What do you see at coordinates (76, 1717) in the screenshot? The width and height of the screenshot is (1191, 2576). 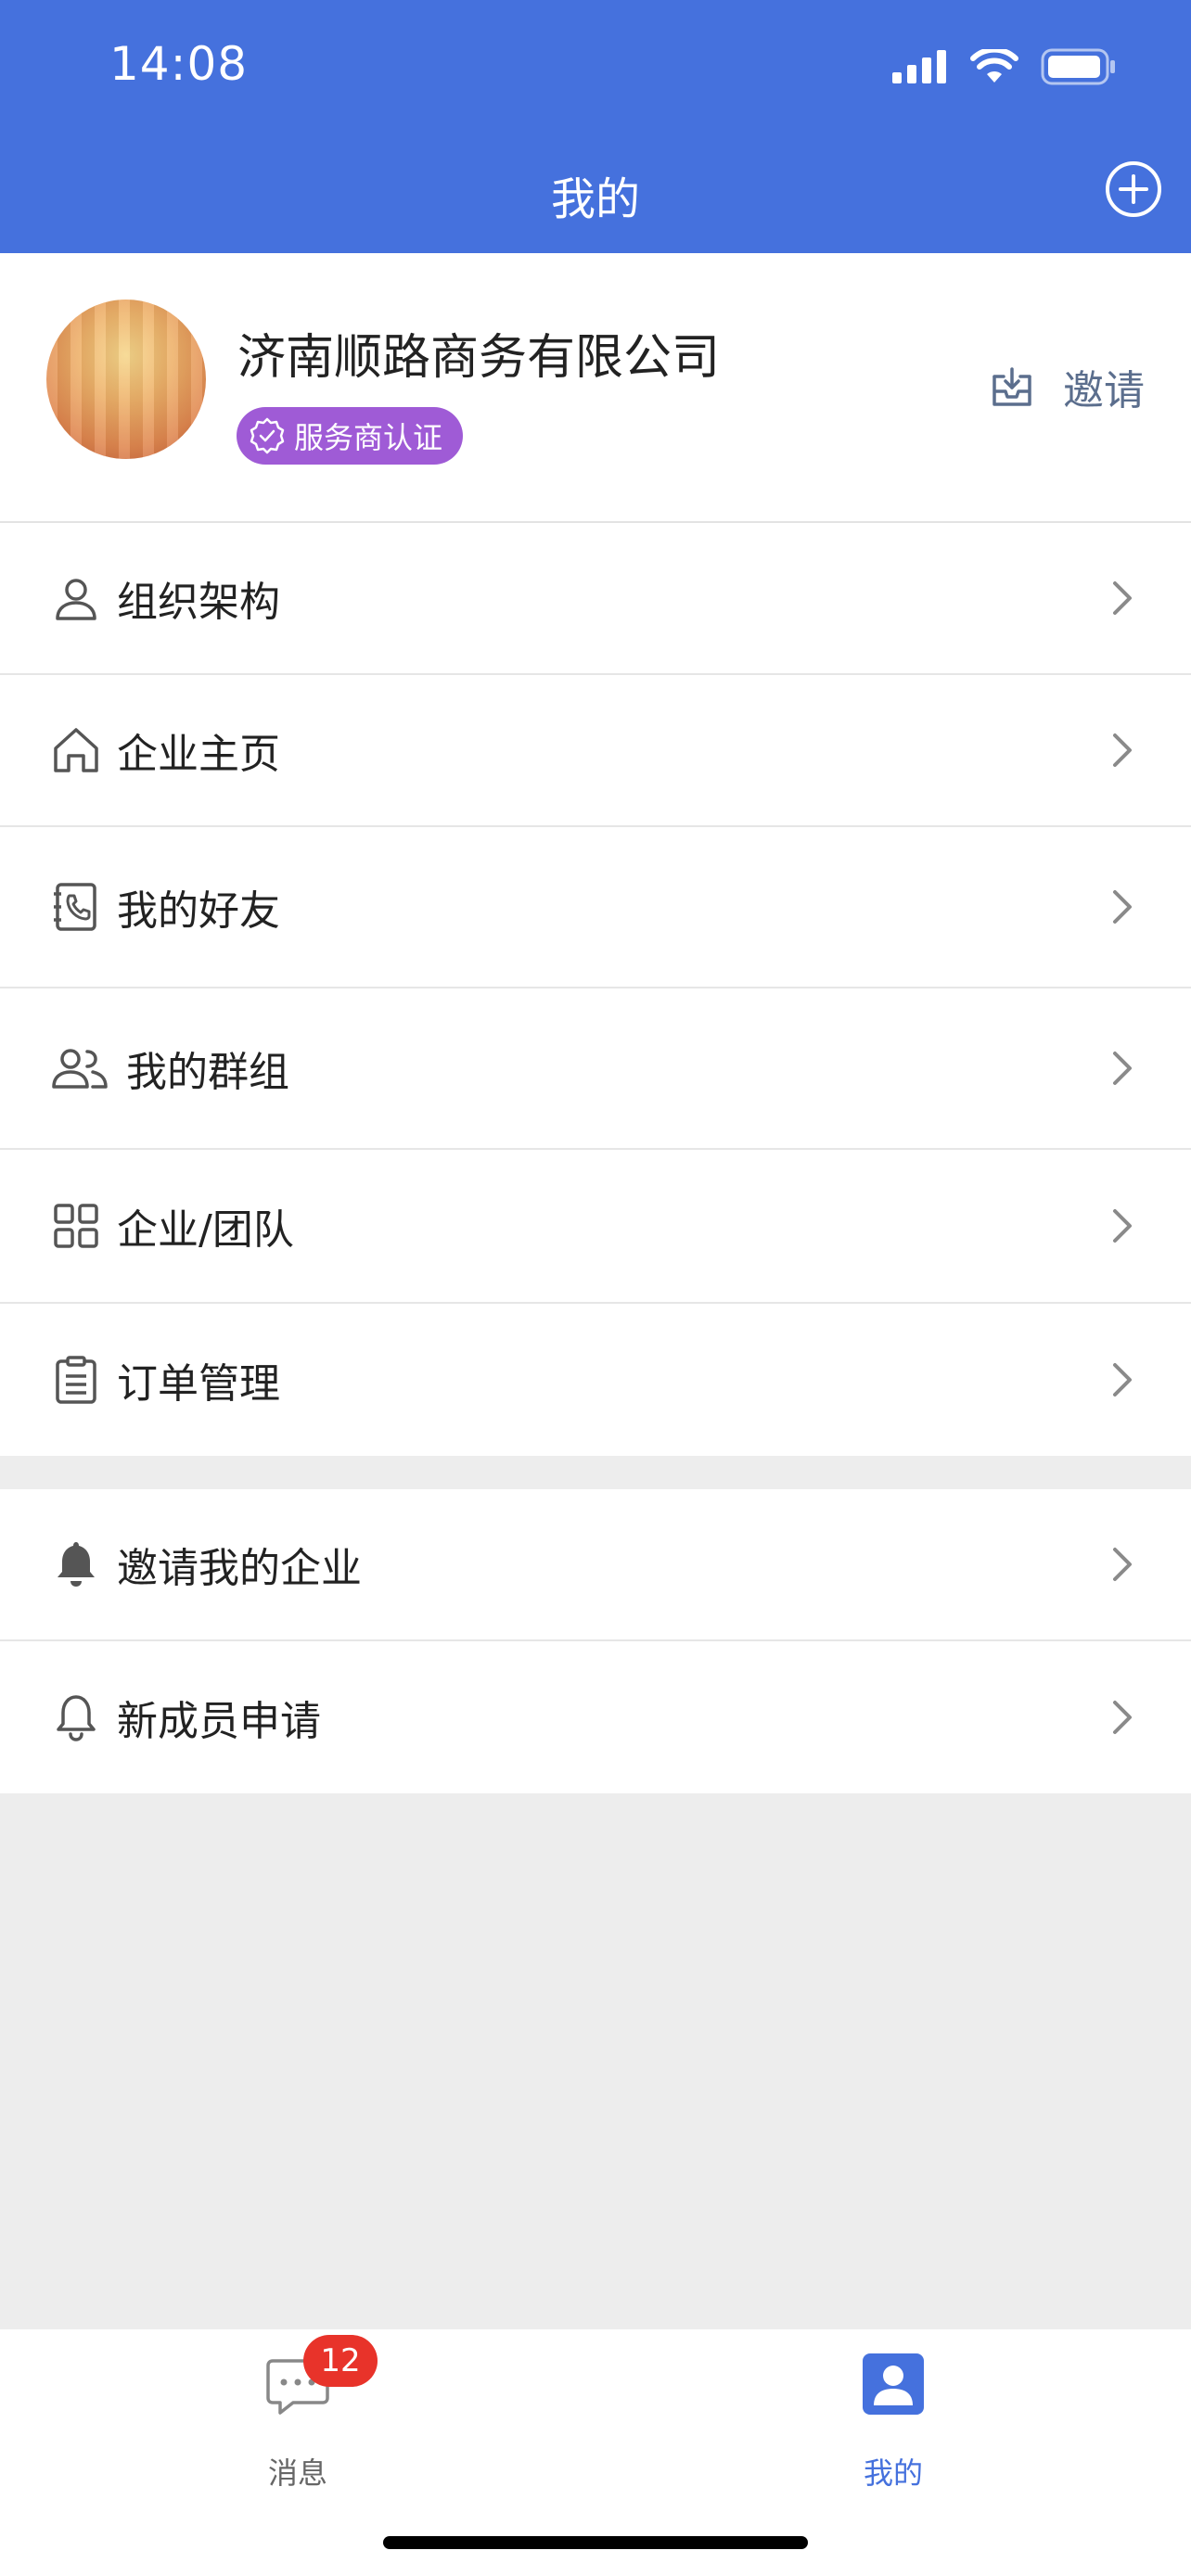 I see `bell-outline-icon` at bounding box center [76, 1717].